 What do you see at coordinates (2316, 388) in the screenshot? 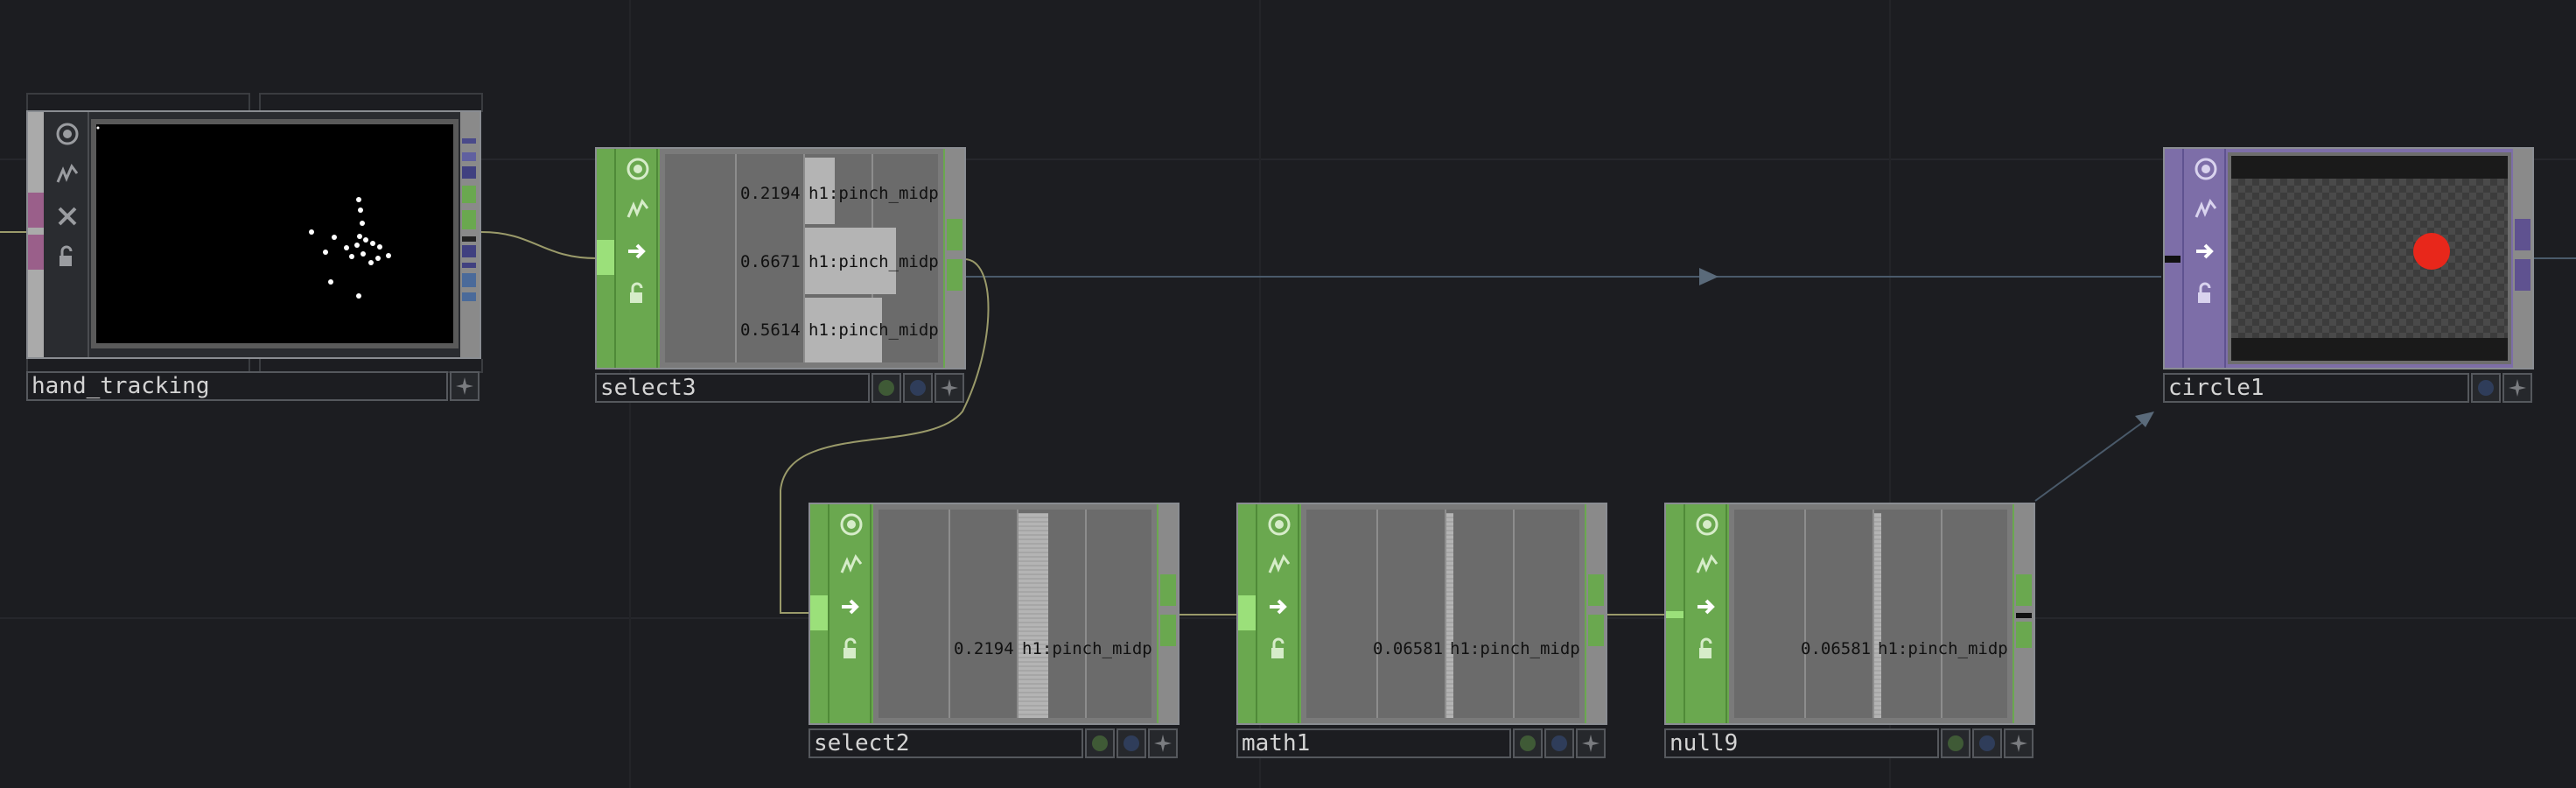
I see `node-name-bar: circle1` at bounding box center [2316, 388].